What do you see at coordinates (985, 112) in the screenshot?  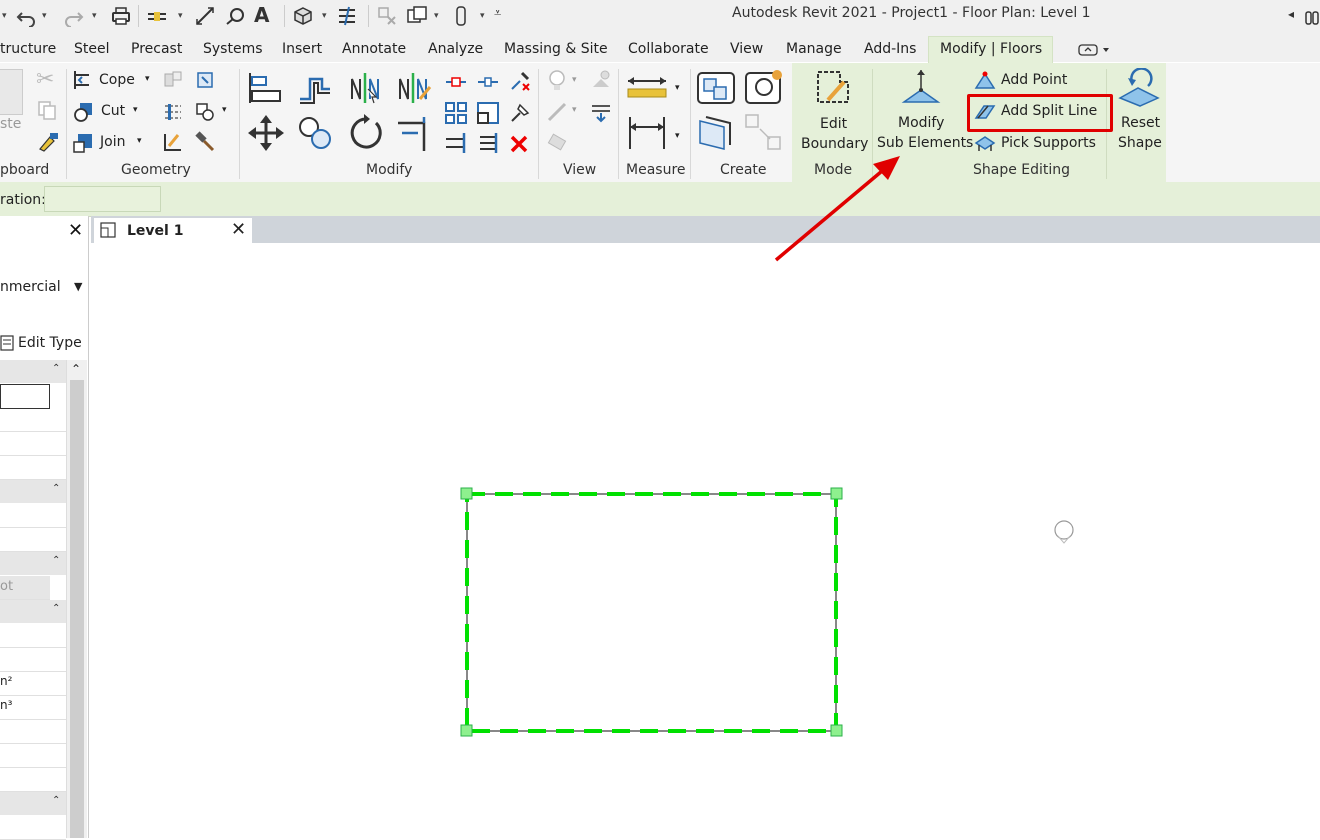 I see `add-split-line-icon` at bounding box center [985, 112].